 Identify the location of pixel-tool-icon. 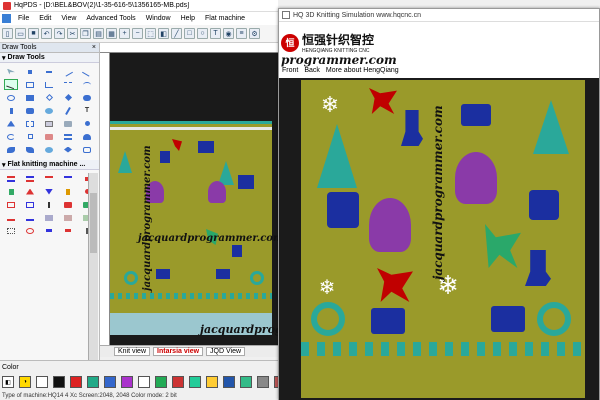
(30, 71).